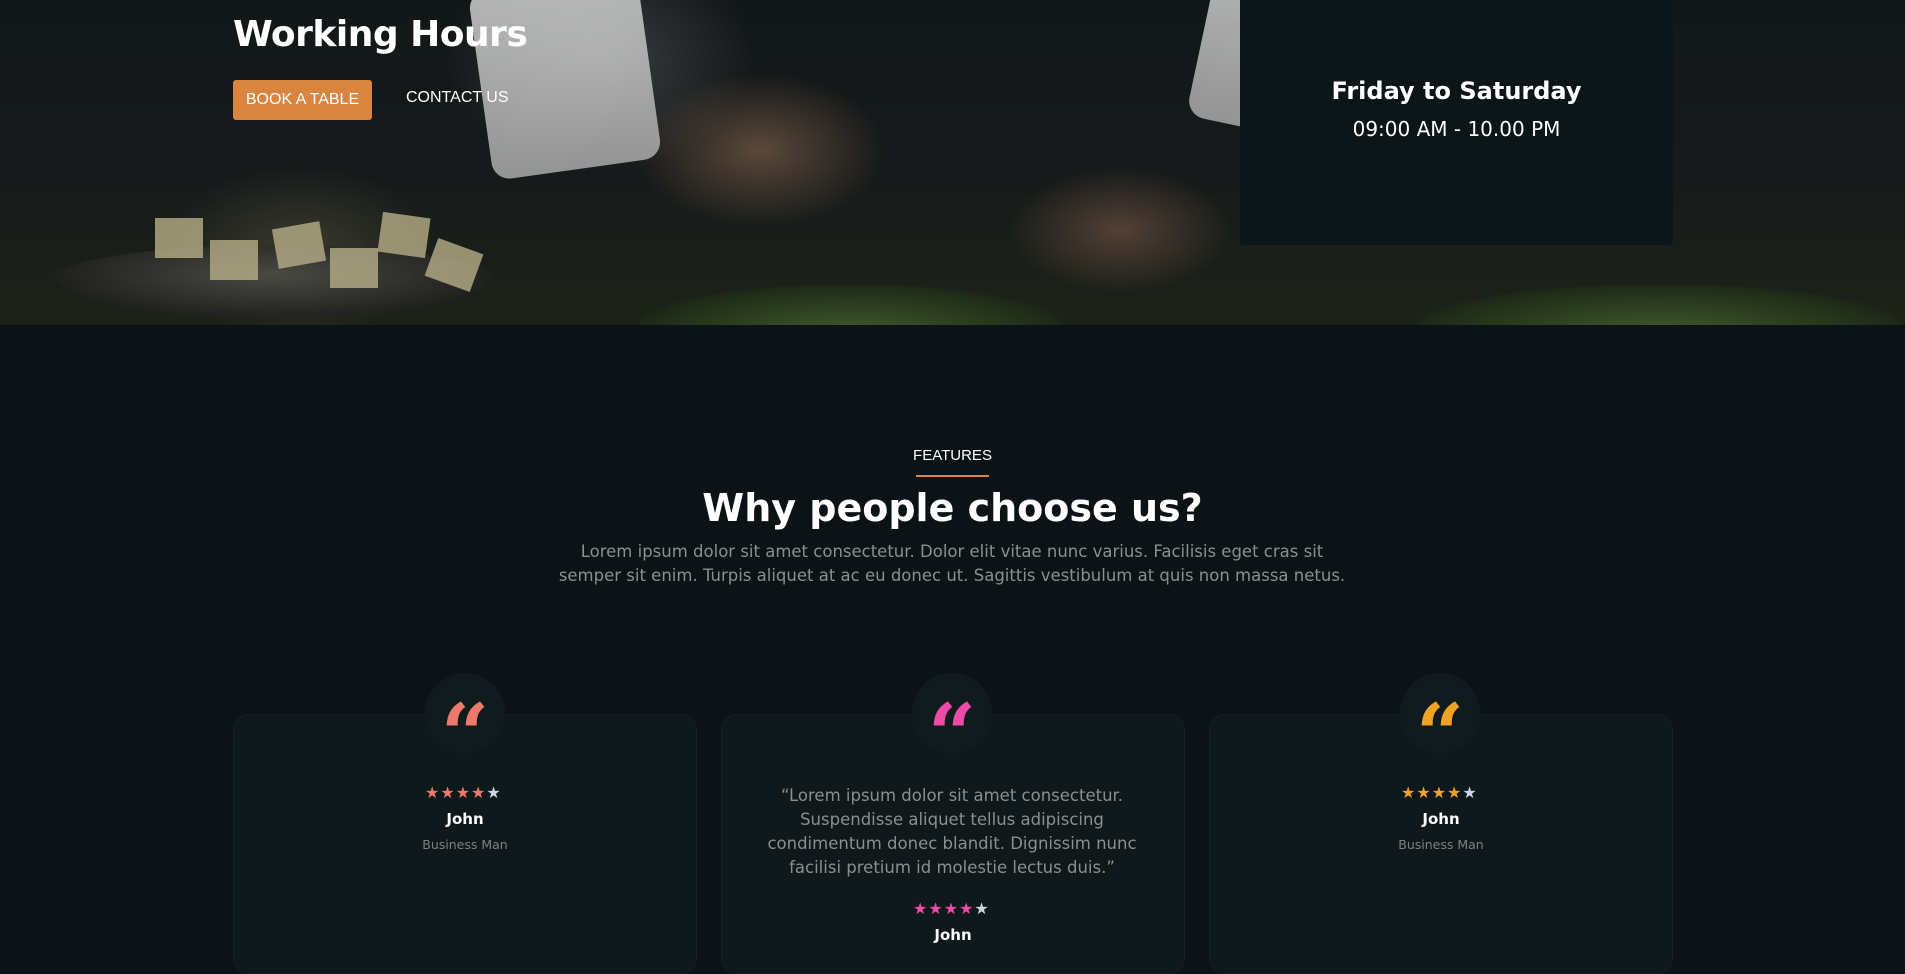 The height and width of the screenshot is (974, 1905). Describe the element at coordinates (952, 476) in the screenshot. I see `section-tag-underline` at that location.